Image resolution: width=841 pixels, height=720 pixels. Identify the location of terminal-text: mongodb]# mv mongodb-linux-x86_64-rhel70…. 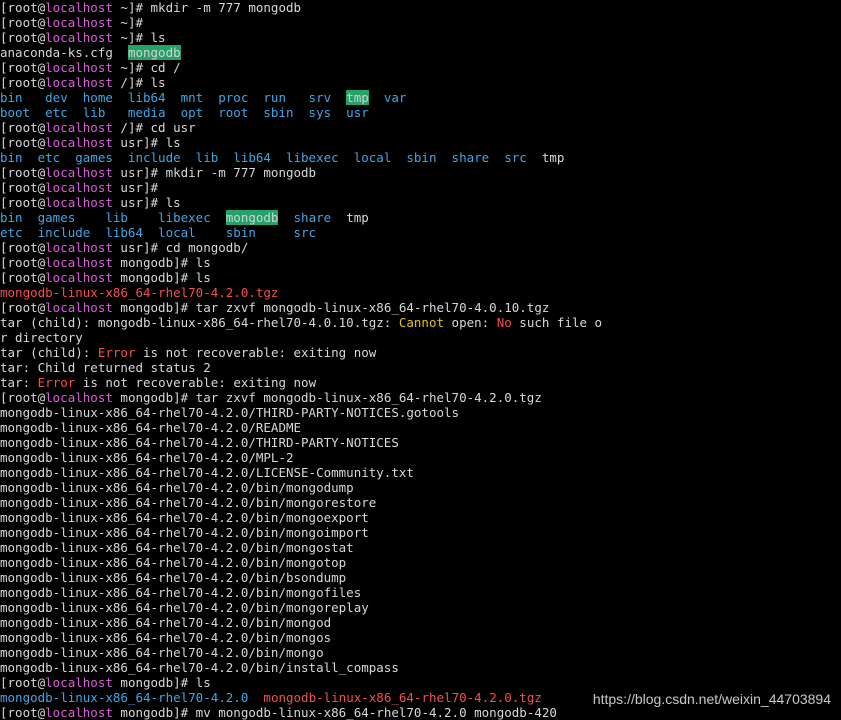
(334, 712).